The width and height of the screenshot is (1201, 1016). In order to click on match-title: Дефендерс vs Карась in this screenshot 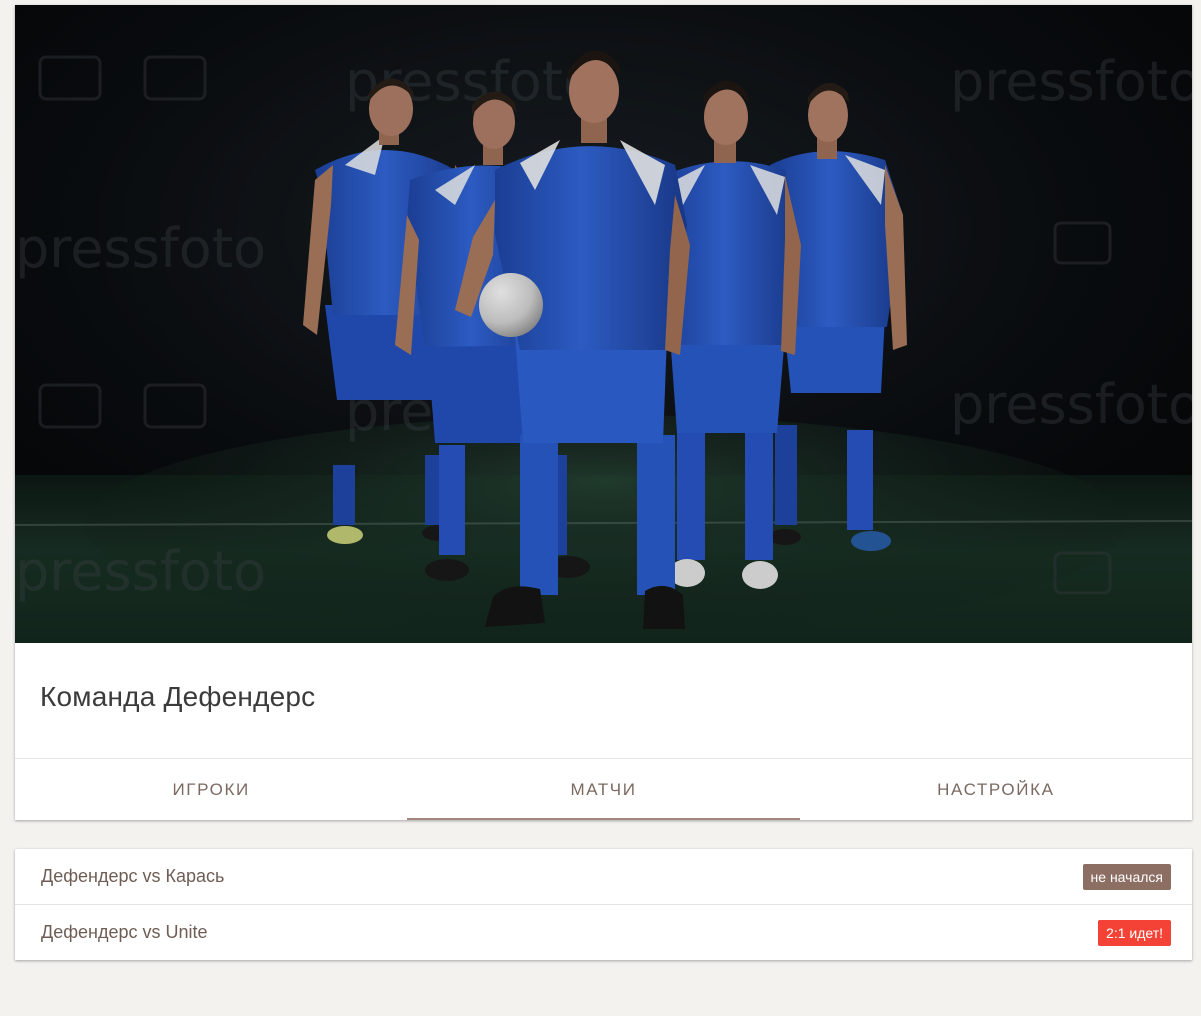, I will do `click(133, 876)`.